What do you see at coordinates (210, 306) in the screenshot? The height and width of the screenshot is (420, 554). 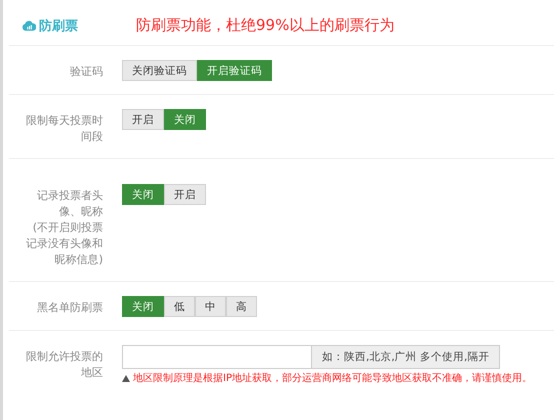 I see `option-button: 中` at bounding box center [210, 306].